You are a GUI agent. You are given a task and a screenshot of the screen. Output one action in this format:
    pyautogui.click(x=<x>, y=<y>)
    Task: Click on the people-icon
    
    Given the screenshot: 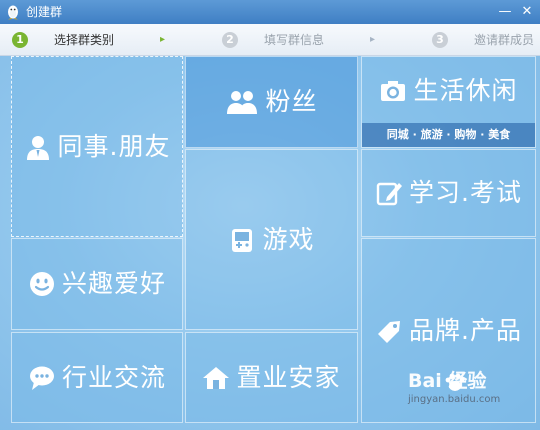 What is the action you would take?
    pyautogui.click(x=242, y=102)
    